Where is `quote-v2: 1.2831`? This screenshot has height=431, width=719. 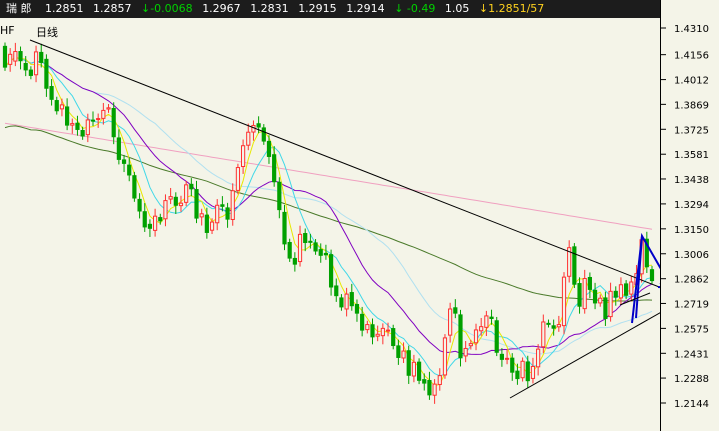 quote-v2: 1.2831 is located at coordinates (269, 8).